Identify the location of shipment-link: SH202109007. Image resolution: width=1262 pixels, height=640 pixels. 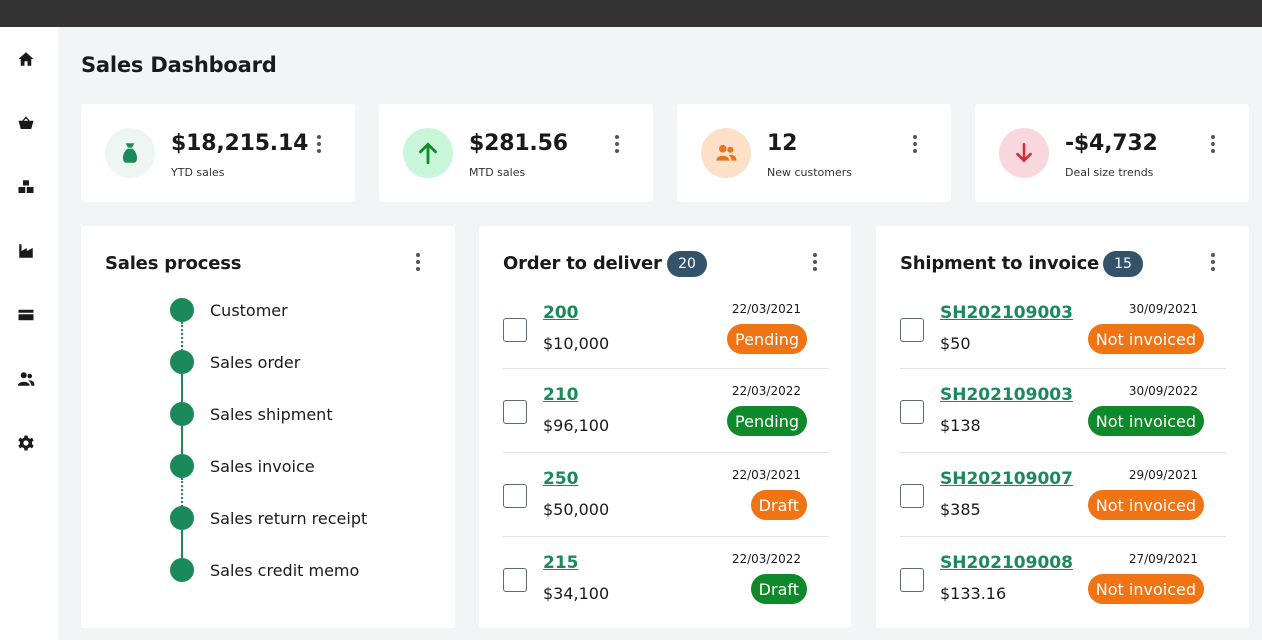
(1006, 479).